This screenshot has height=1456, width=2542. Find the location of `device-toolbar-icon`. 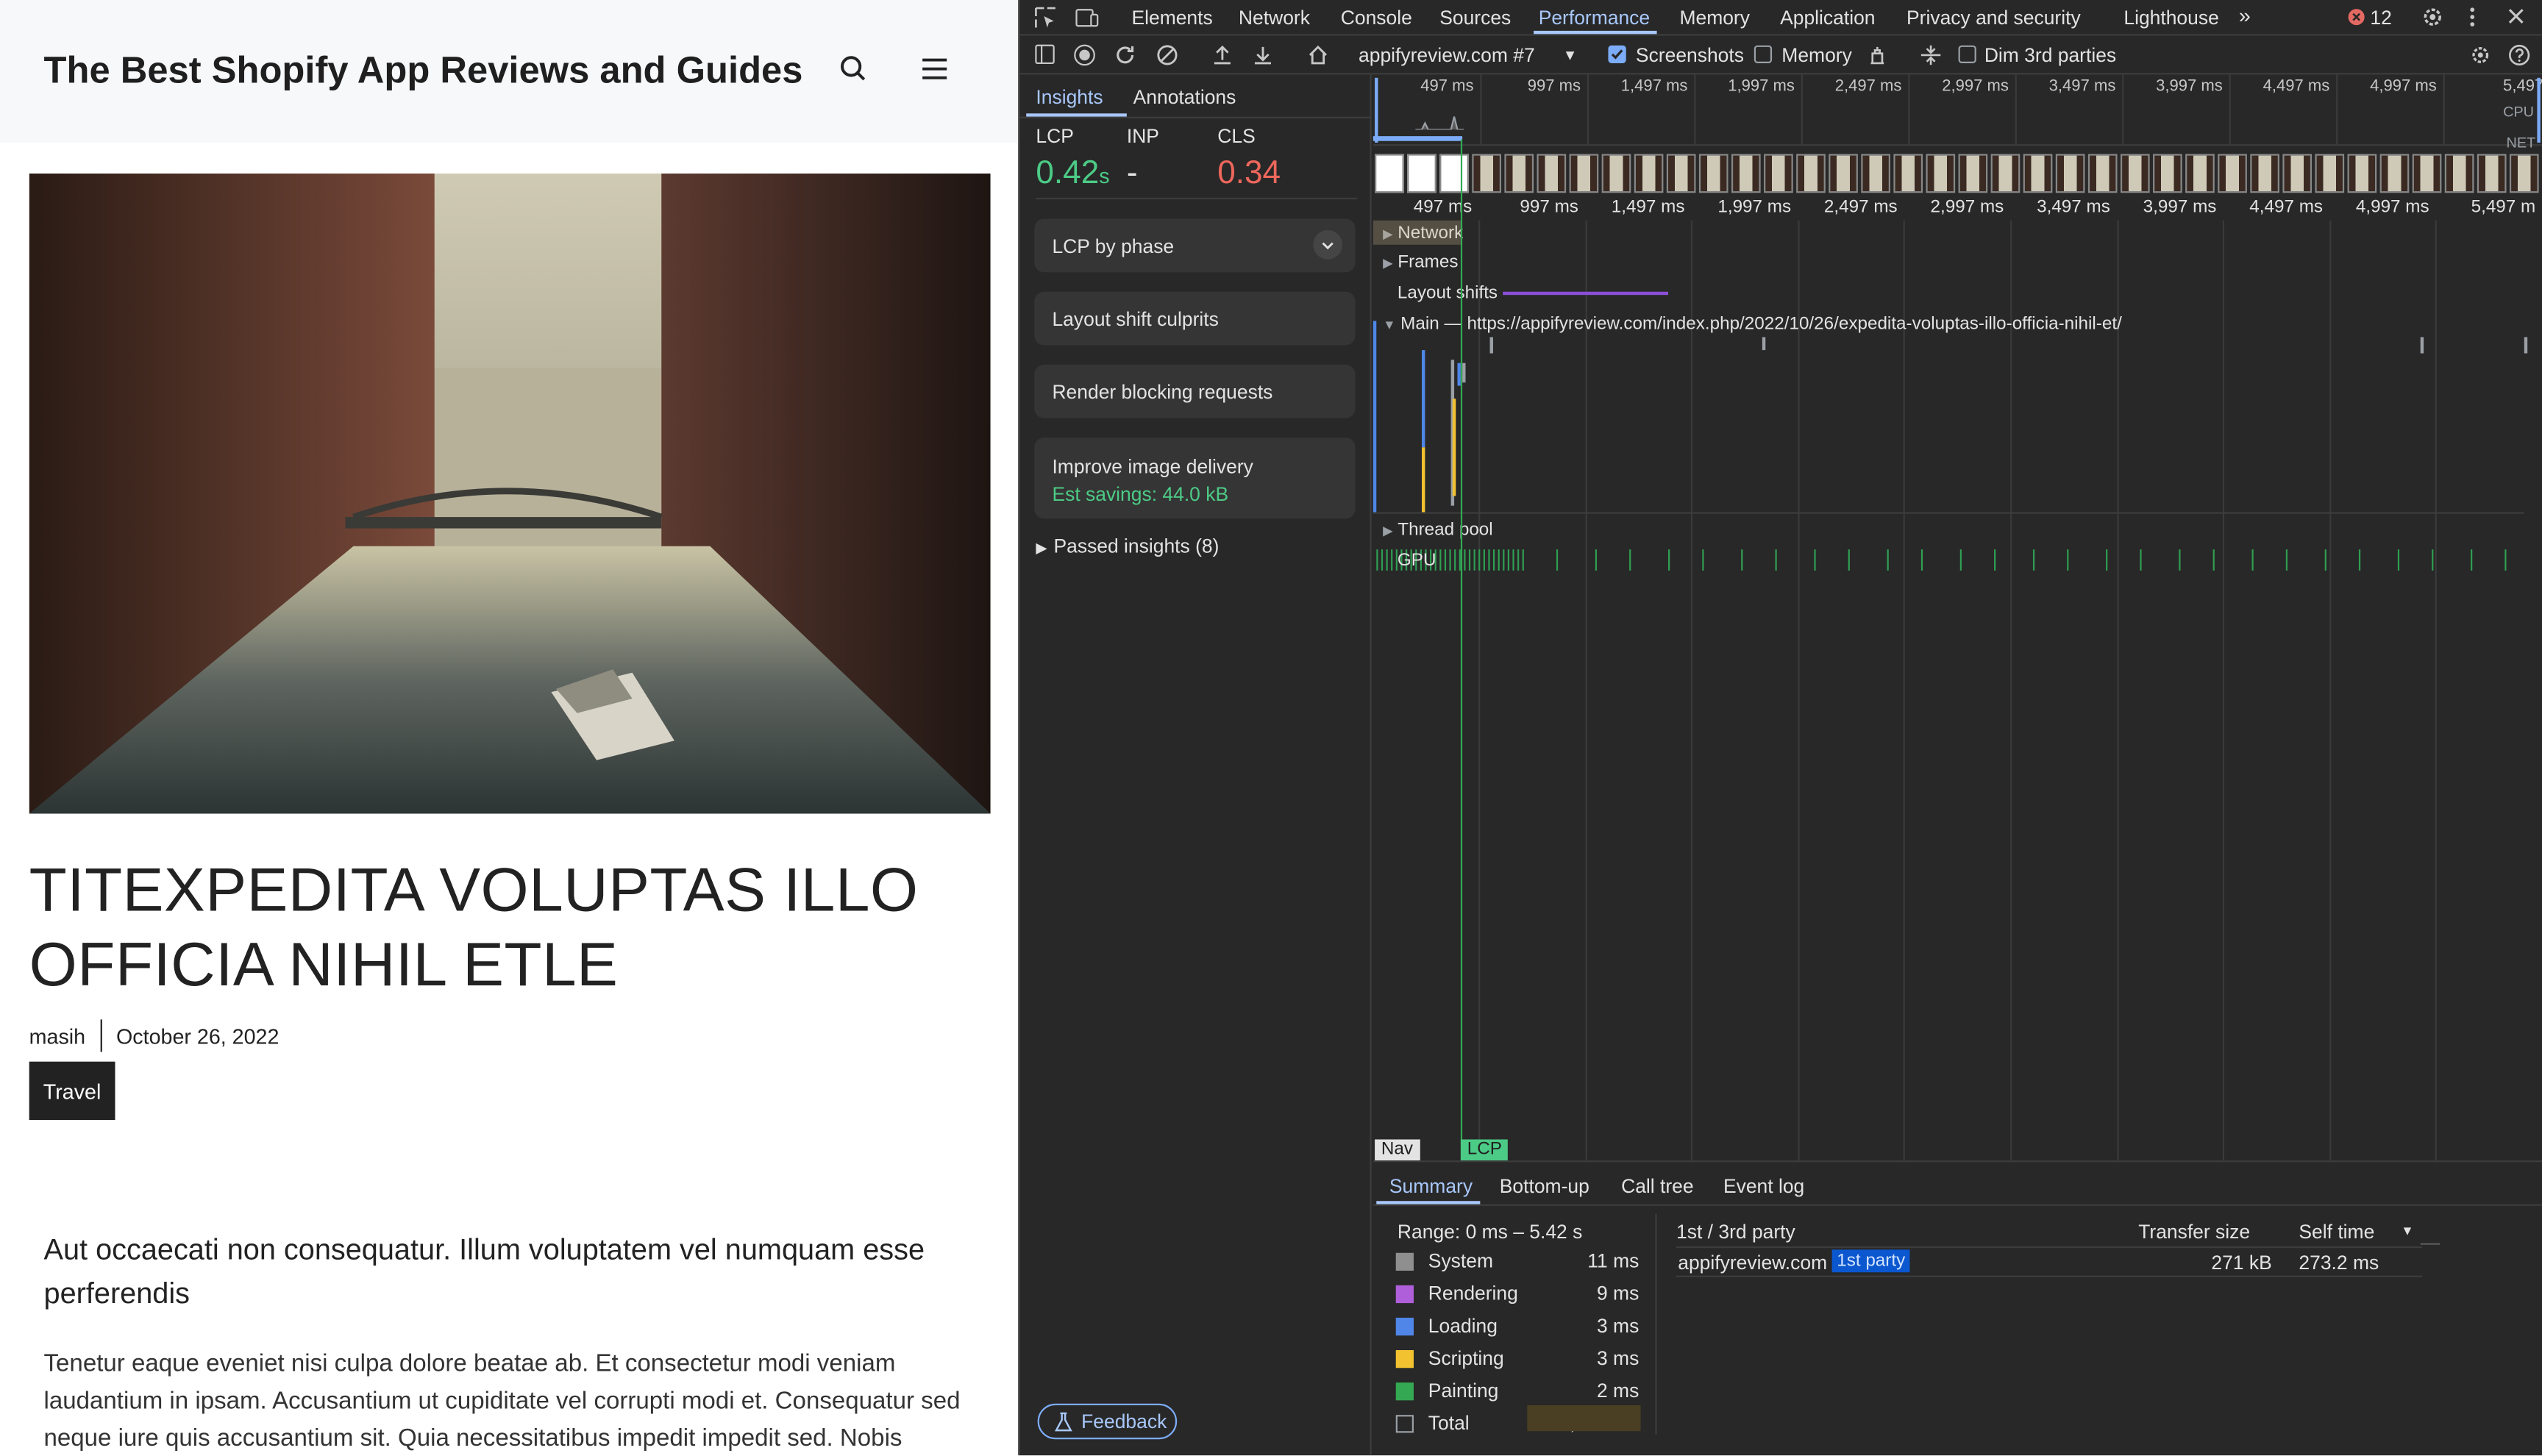

device-toolbar-icon is located at coordinates (1087, 20).